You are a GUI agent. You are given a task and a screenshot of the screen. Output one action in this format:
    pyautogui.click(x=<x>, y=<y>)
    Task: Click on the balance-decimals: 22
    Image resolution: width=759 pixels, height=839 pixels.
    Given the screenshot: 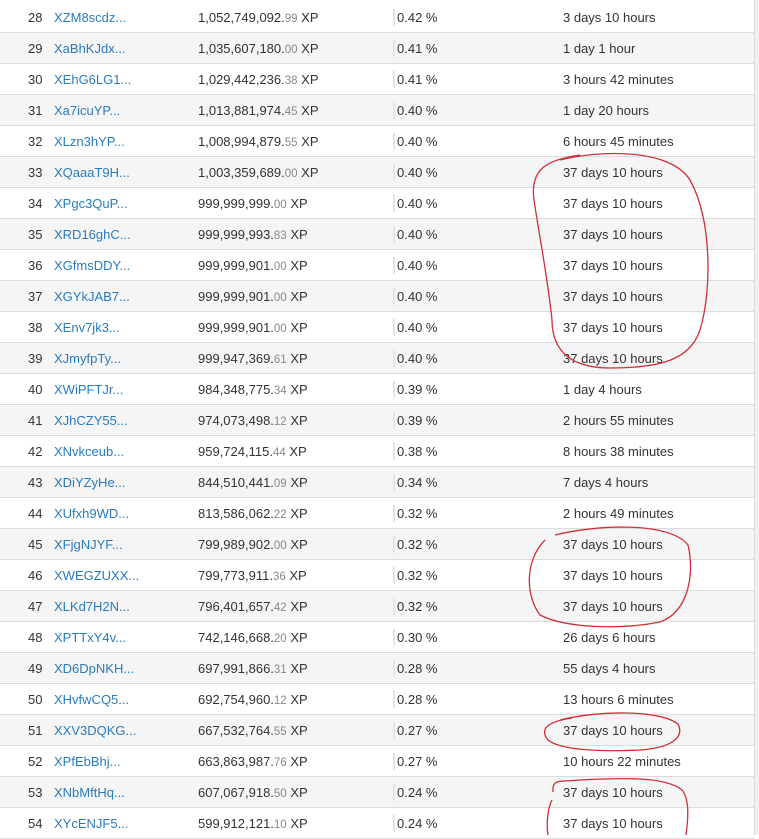 What is the action you would take?
    pyautogui.click(x=280, y=515)
    